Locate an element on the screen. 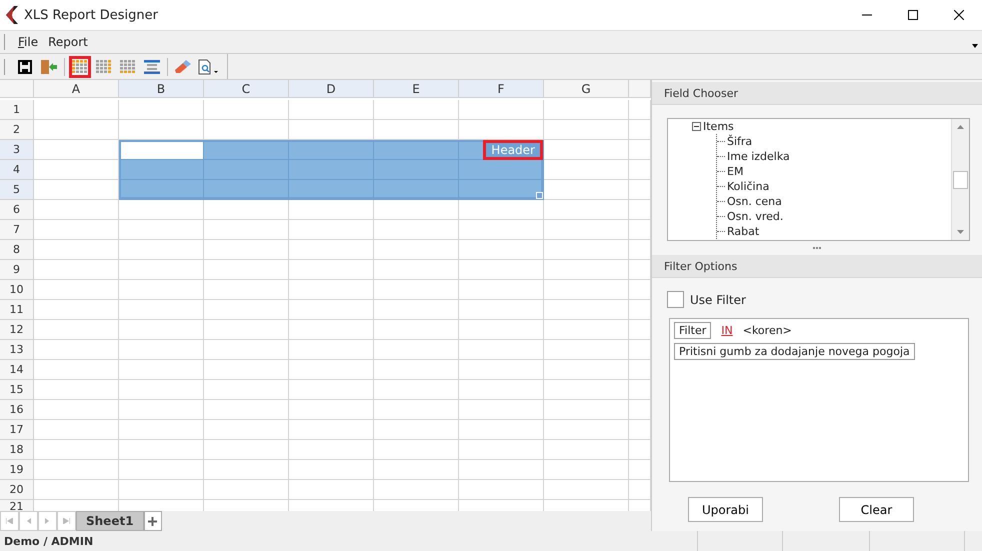 The width and height of the screenshot is (982, 551). row-header: 21 is located at coordinates (17, 505).